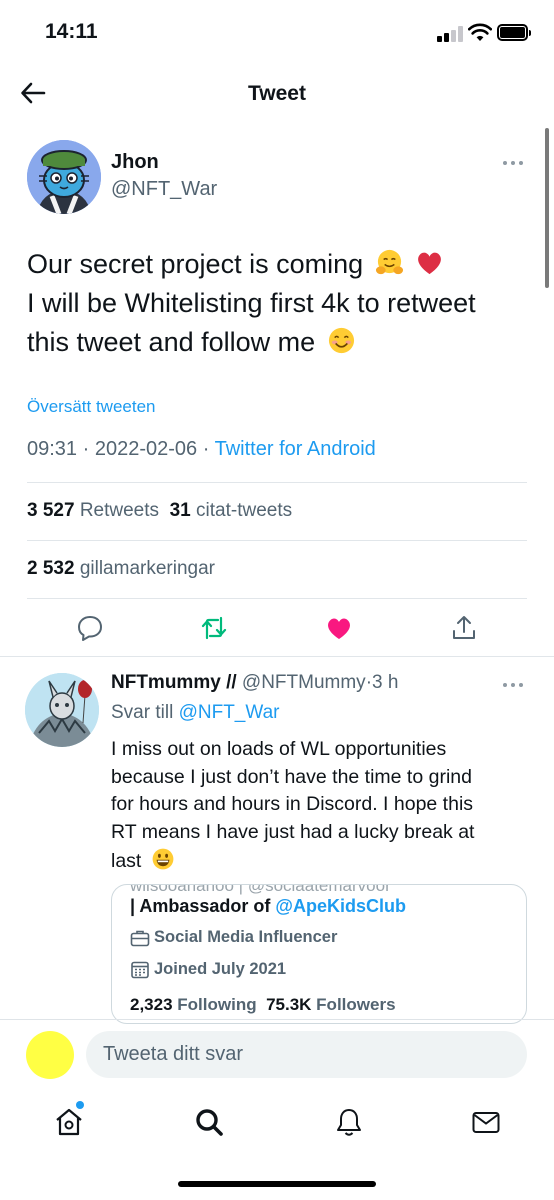 The width and height of the screenshot is (554, 1200). What do you see at coordinates (164, 189) in the screenshot?
I see `author-handle: @NFT_War` at bounding box center [164, 189].